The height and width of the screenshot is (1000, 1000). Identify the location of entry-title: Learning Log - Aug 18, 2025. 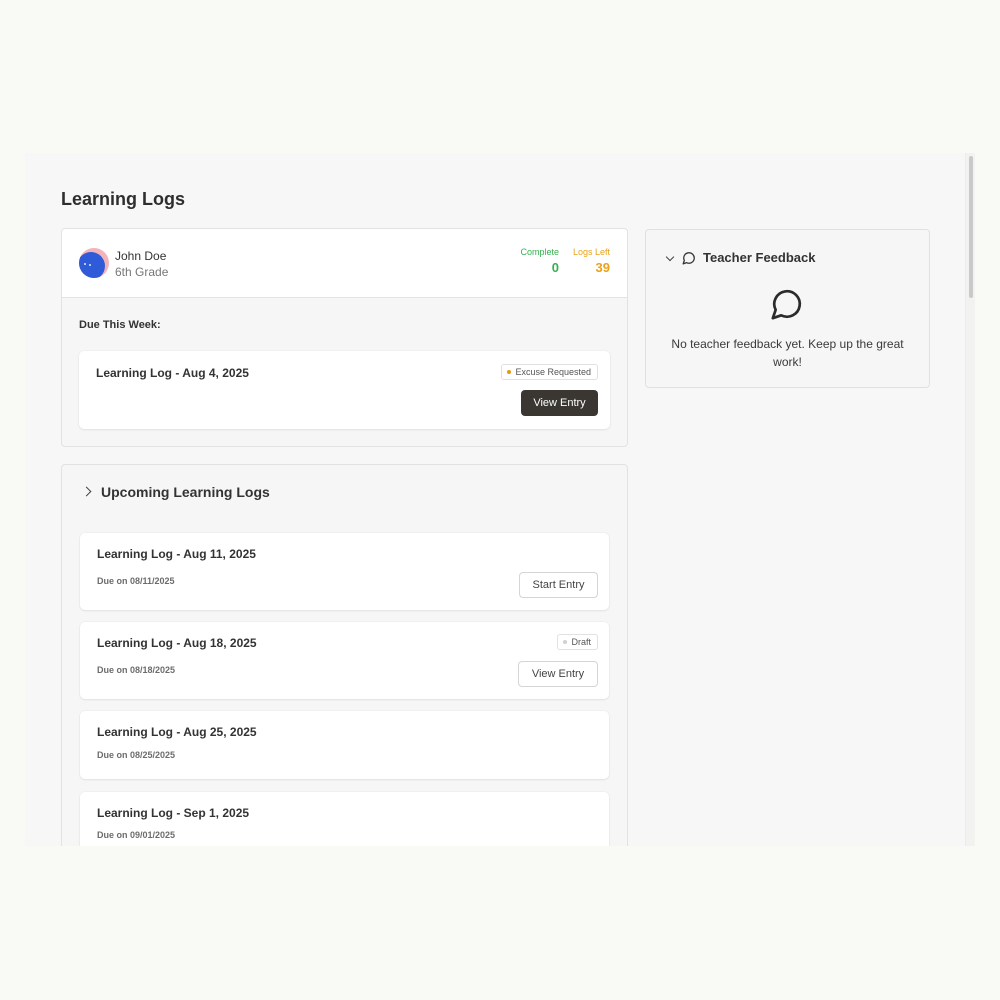
(177, 643).